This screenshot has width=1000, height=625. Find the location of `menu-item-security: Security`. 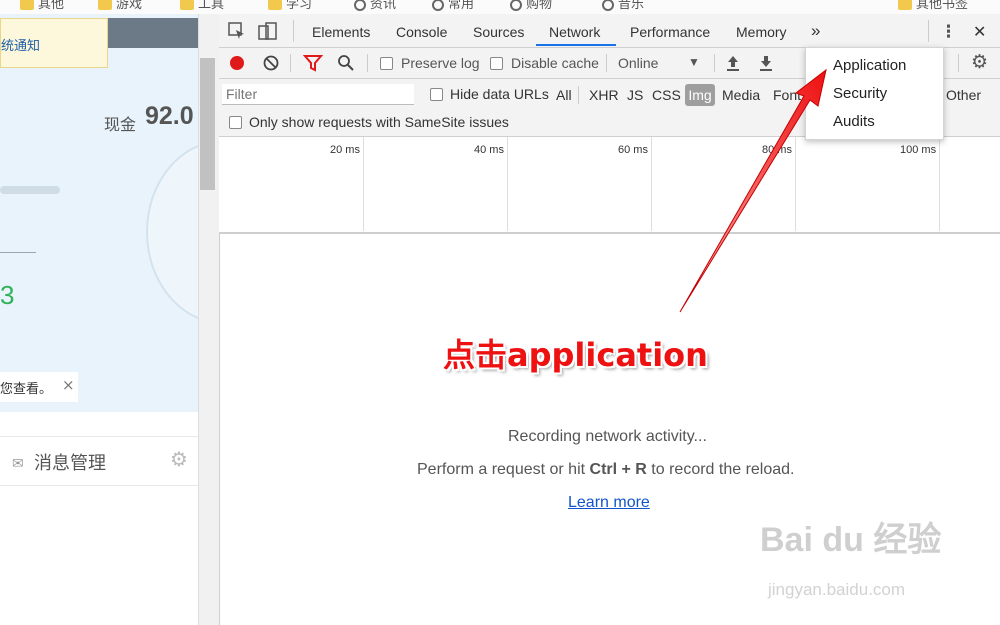

menu-item-security: Security is located at coordinates (860, 93).